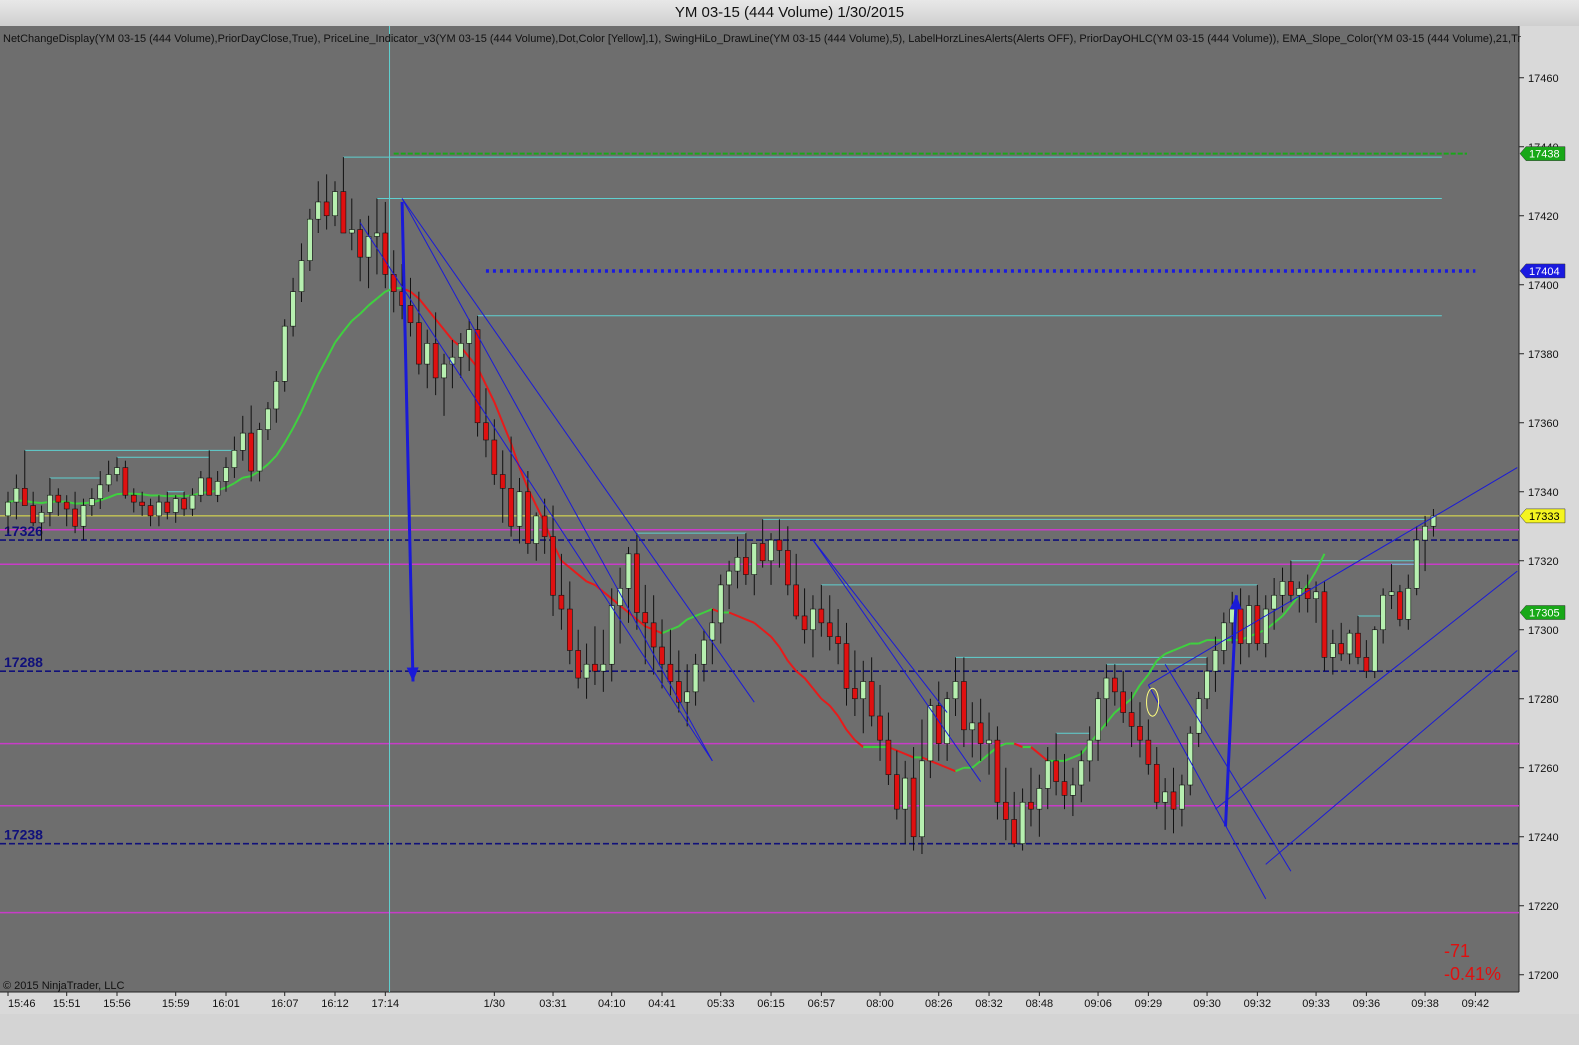 The height and width of the screenshot is (1045, 1579). Describe the element at coordinates (1543, 286) in the screenshot. I see `y-tick-label: 17400` at that location.